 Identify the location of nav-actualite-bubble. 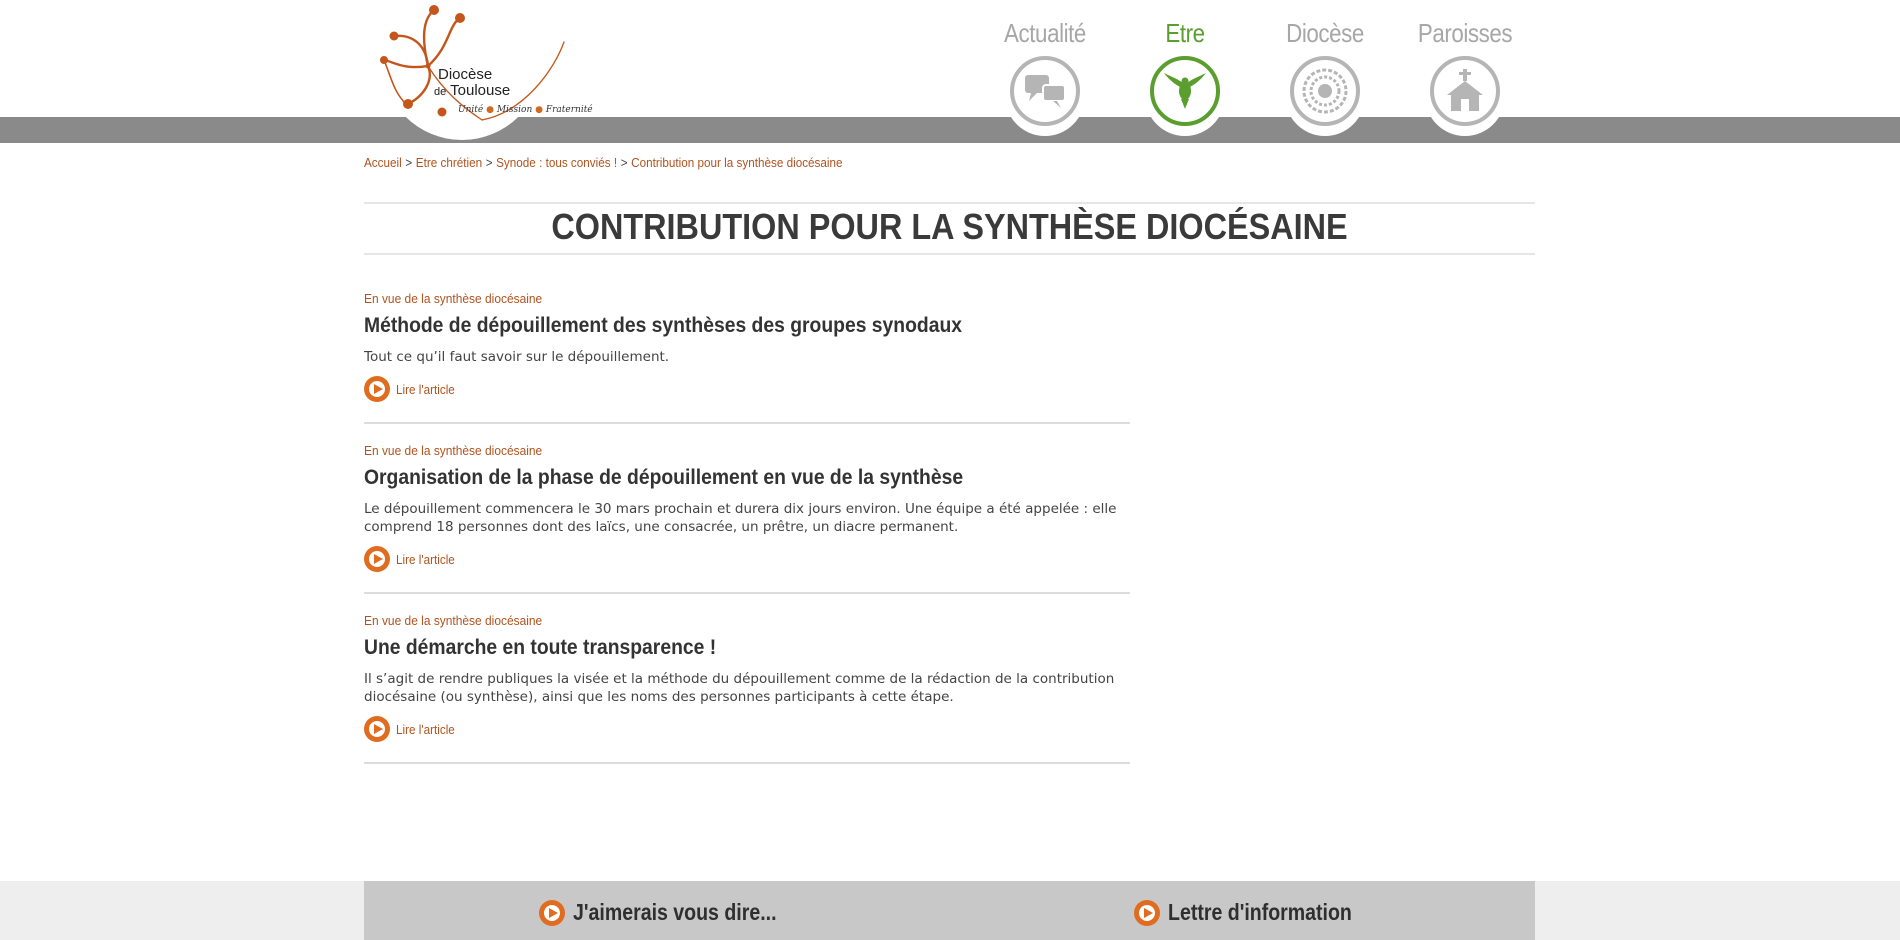
(1045, 94).